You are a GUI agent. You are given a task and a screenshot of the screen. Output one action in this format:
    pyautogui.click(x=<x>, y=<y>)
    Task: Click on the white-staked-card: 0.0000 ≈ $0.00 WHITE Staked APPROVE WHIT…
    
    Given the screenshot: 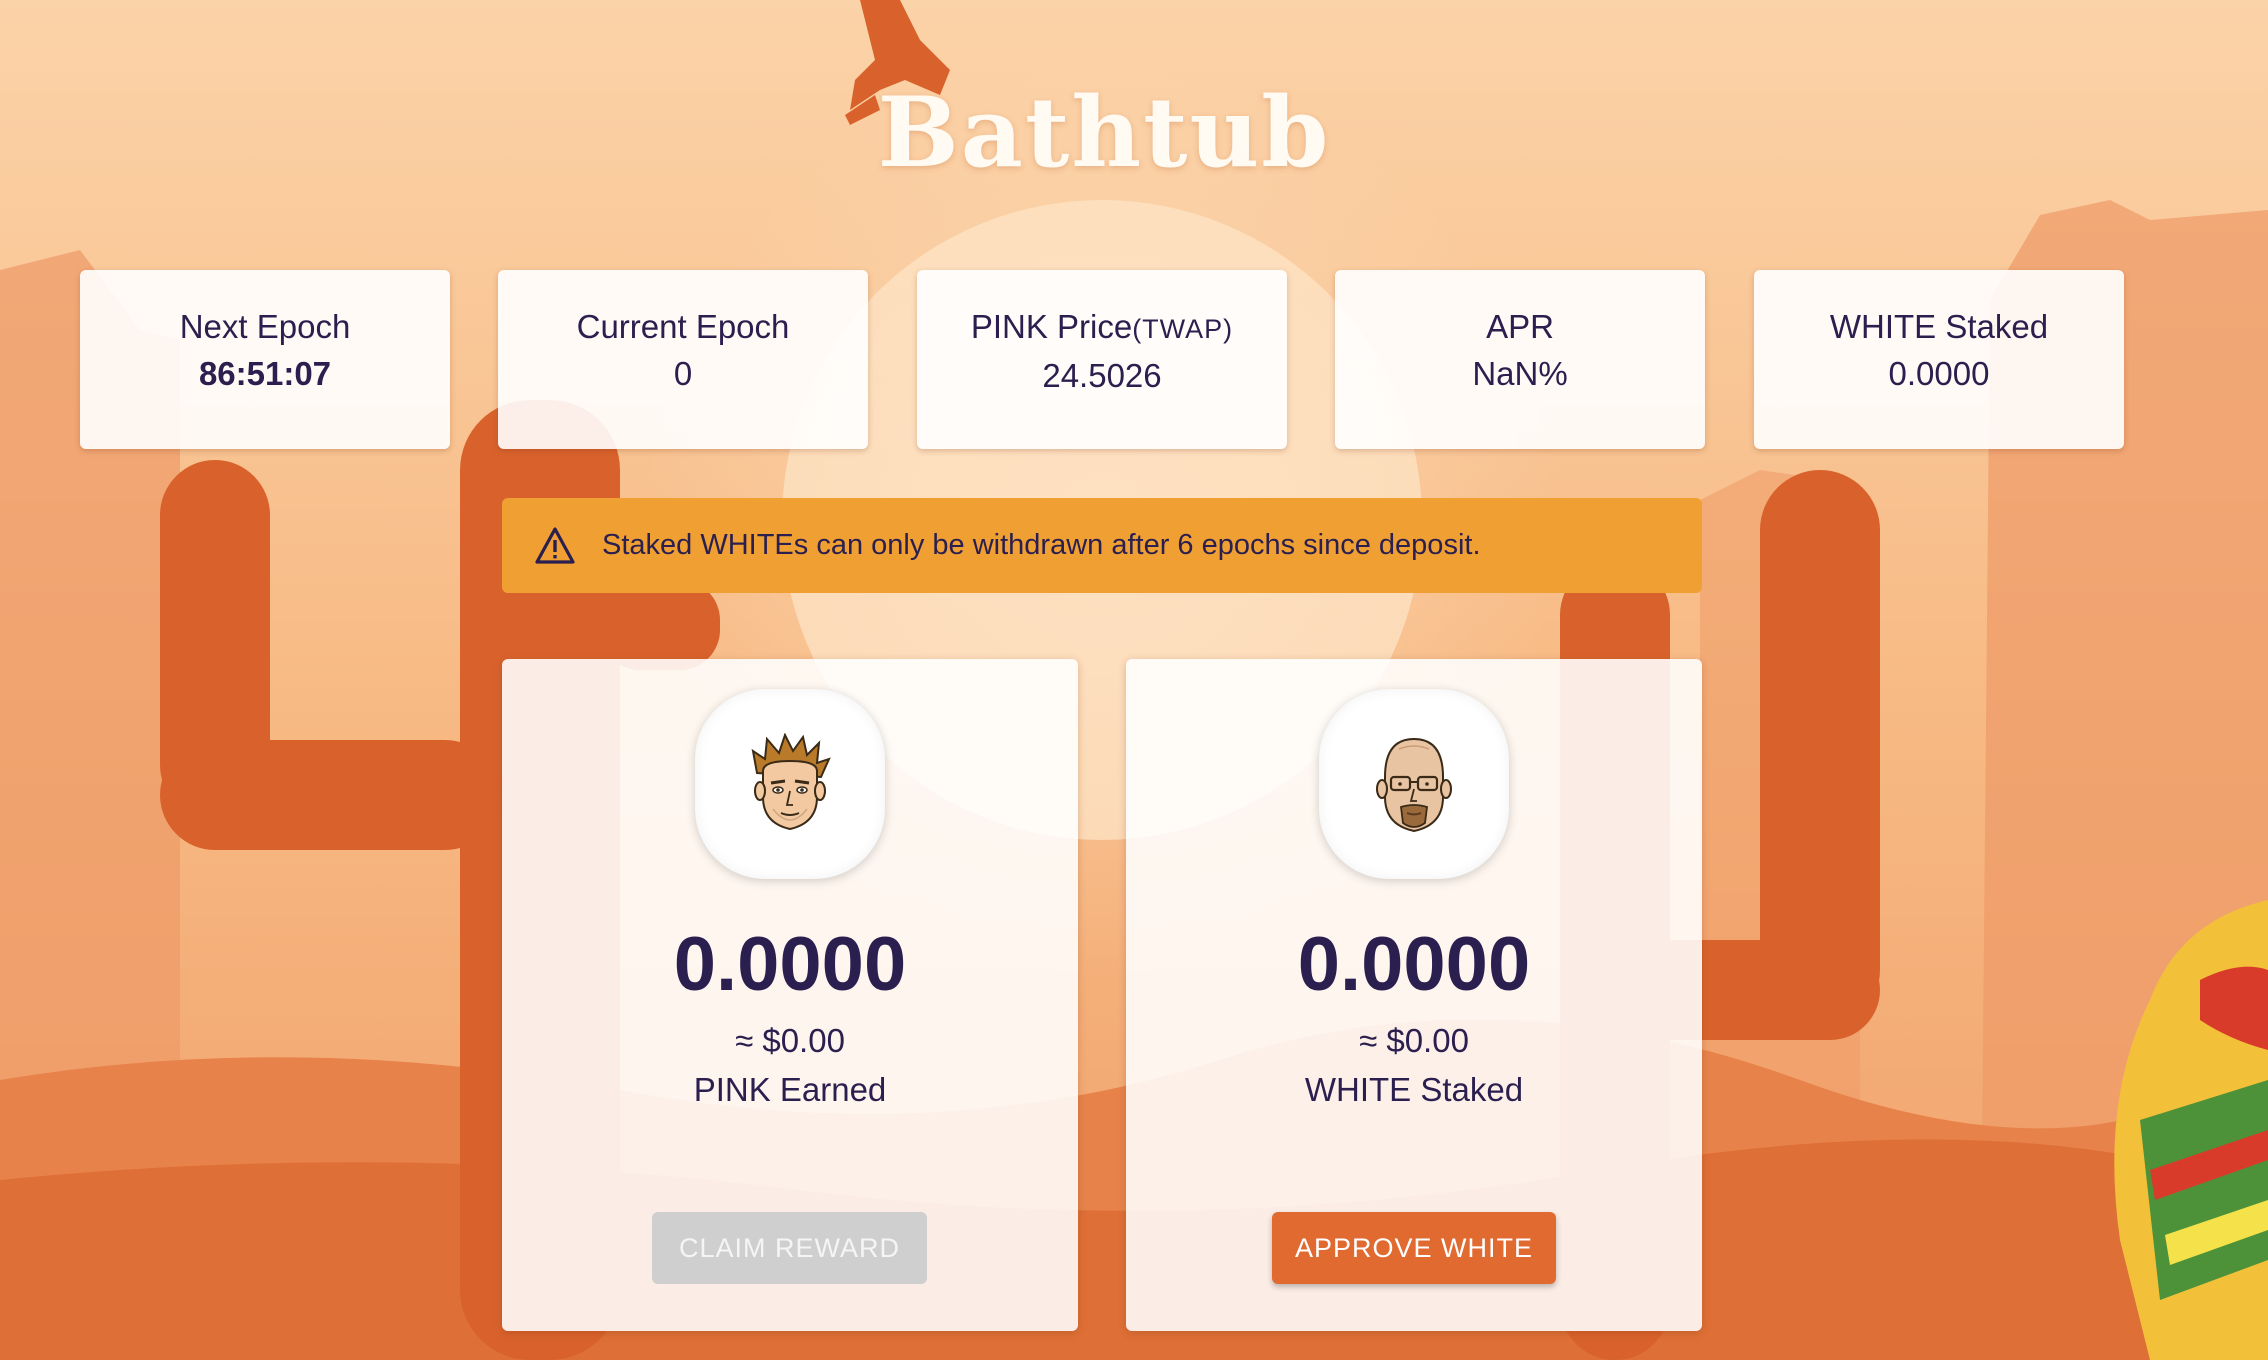 What is the action you would take?
    pyautogui.click(x=1414, y=995)
    